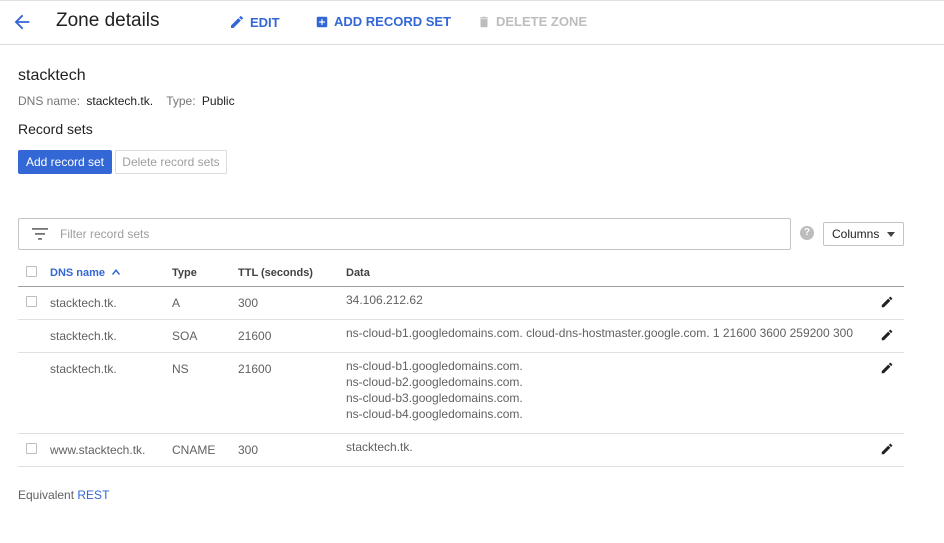  Describe the element at coordinates (218, 101) in the screenshot. I see `type-value: Public` at that location.